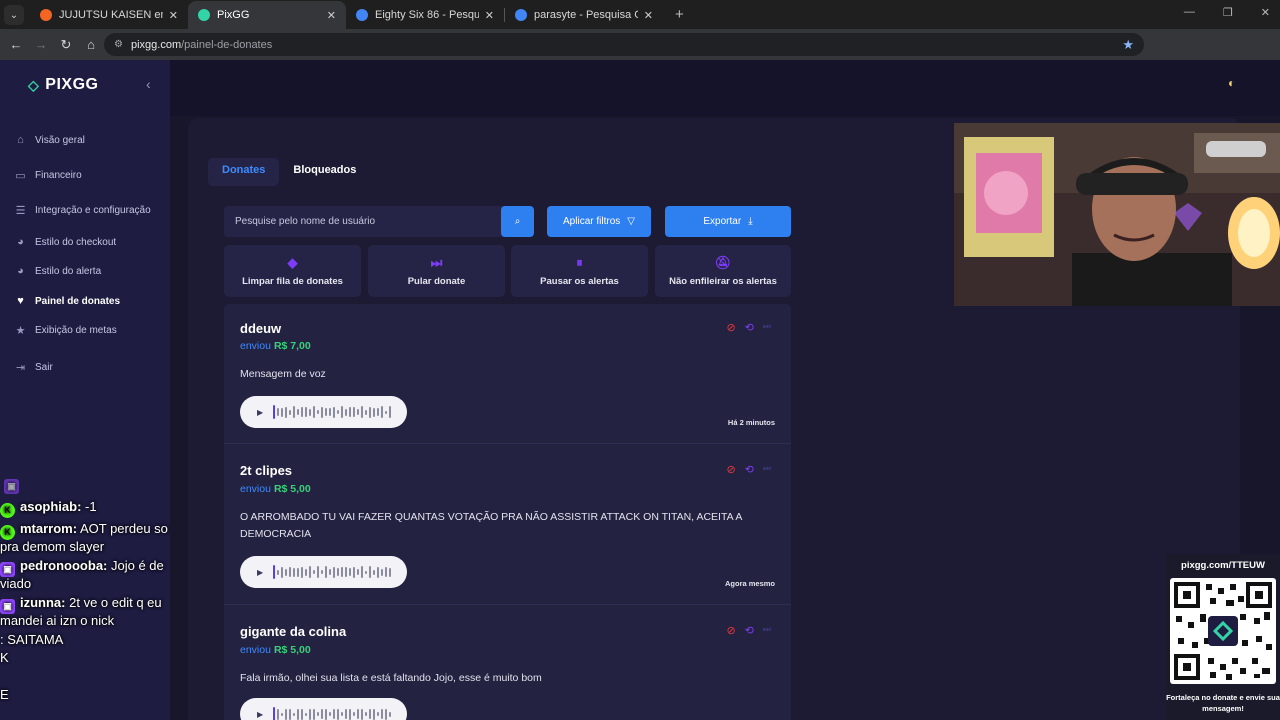 The height and width of the screenshot is (720, 1280). What do you see at coordinates (751, 422) in the screenshot?
I see `donate-time: Há 2 minutos` at bounding box center [751, 422].